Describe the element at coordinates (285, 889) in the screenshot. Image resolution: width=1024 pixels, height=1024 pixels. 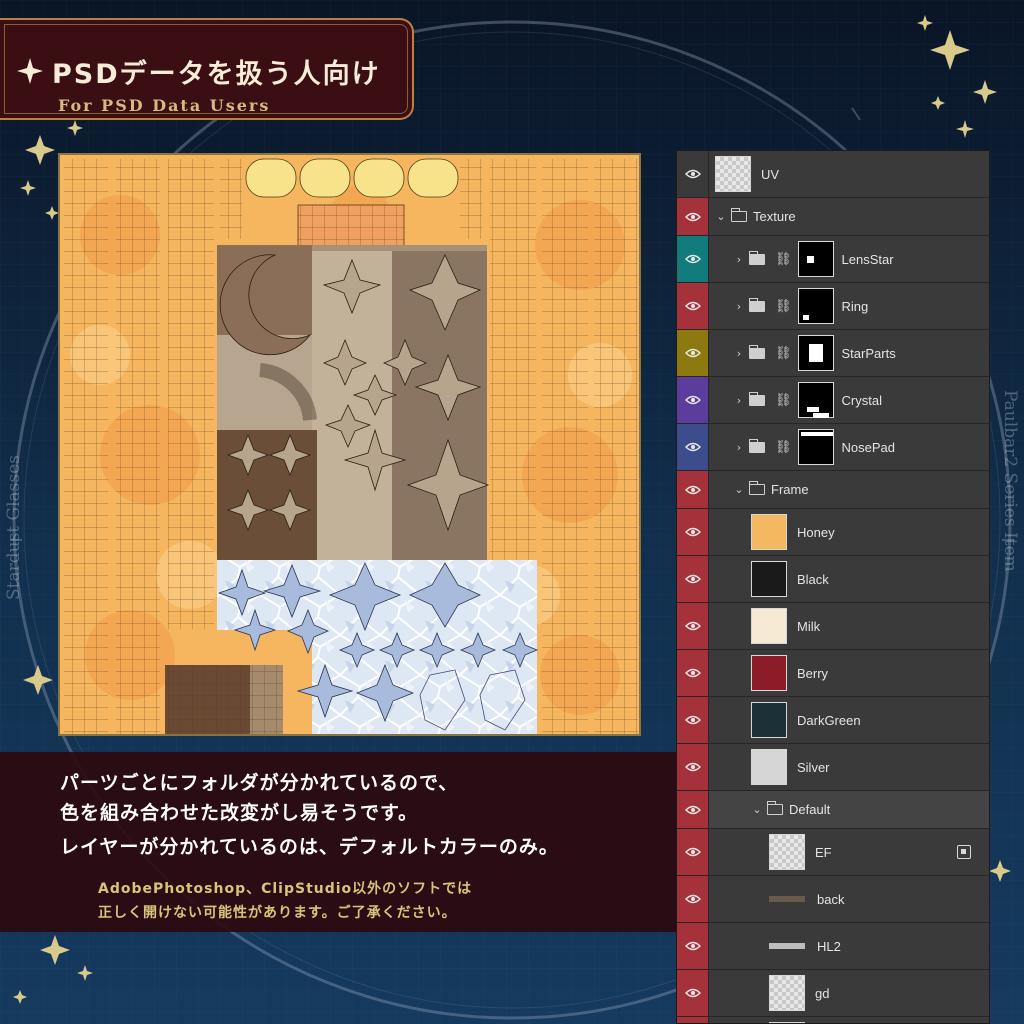
I see `caption-note-1: AdobePhotoshop、ClipStudio以外のソフトでは` at that location.